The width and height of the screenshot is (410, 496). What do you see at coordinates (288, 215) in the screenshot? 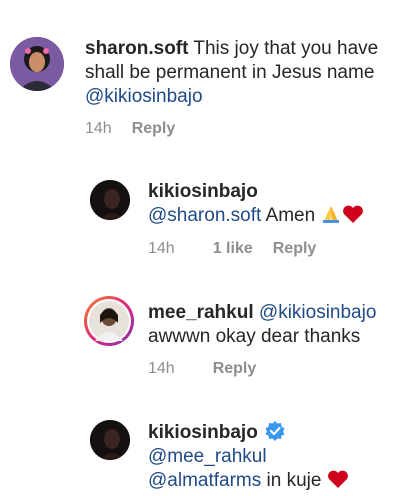
I see `comment-body: Amen` at bounding box center [288, 215].